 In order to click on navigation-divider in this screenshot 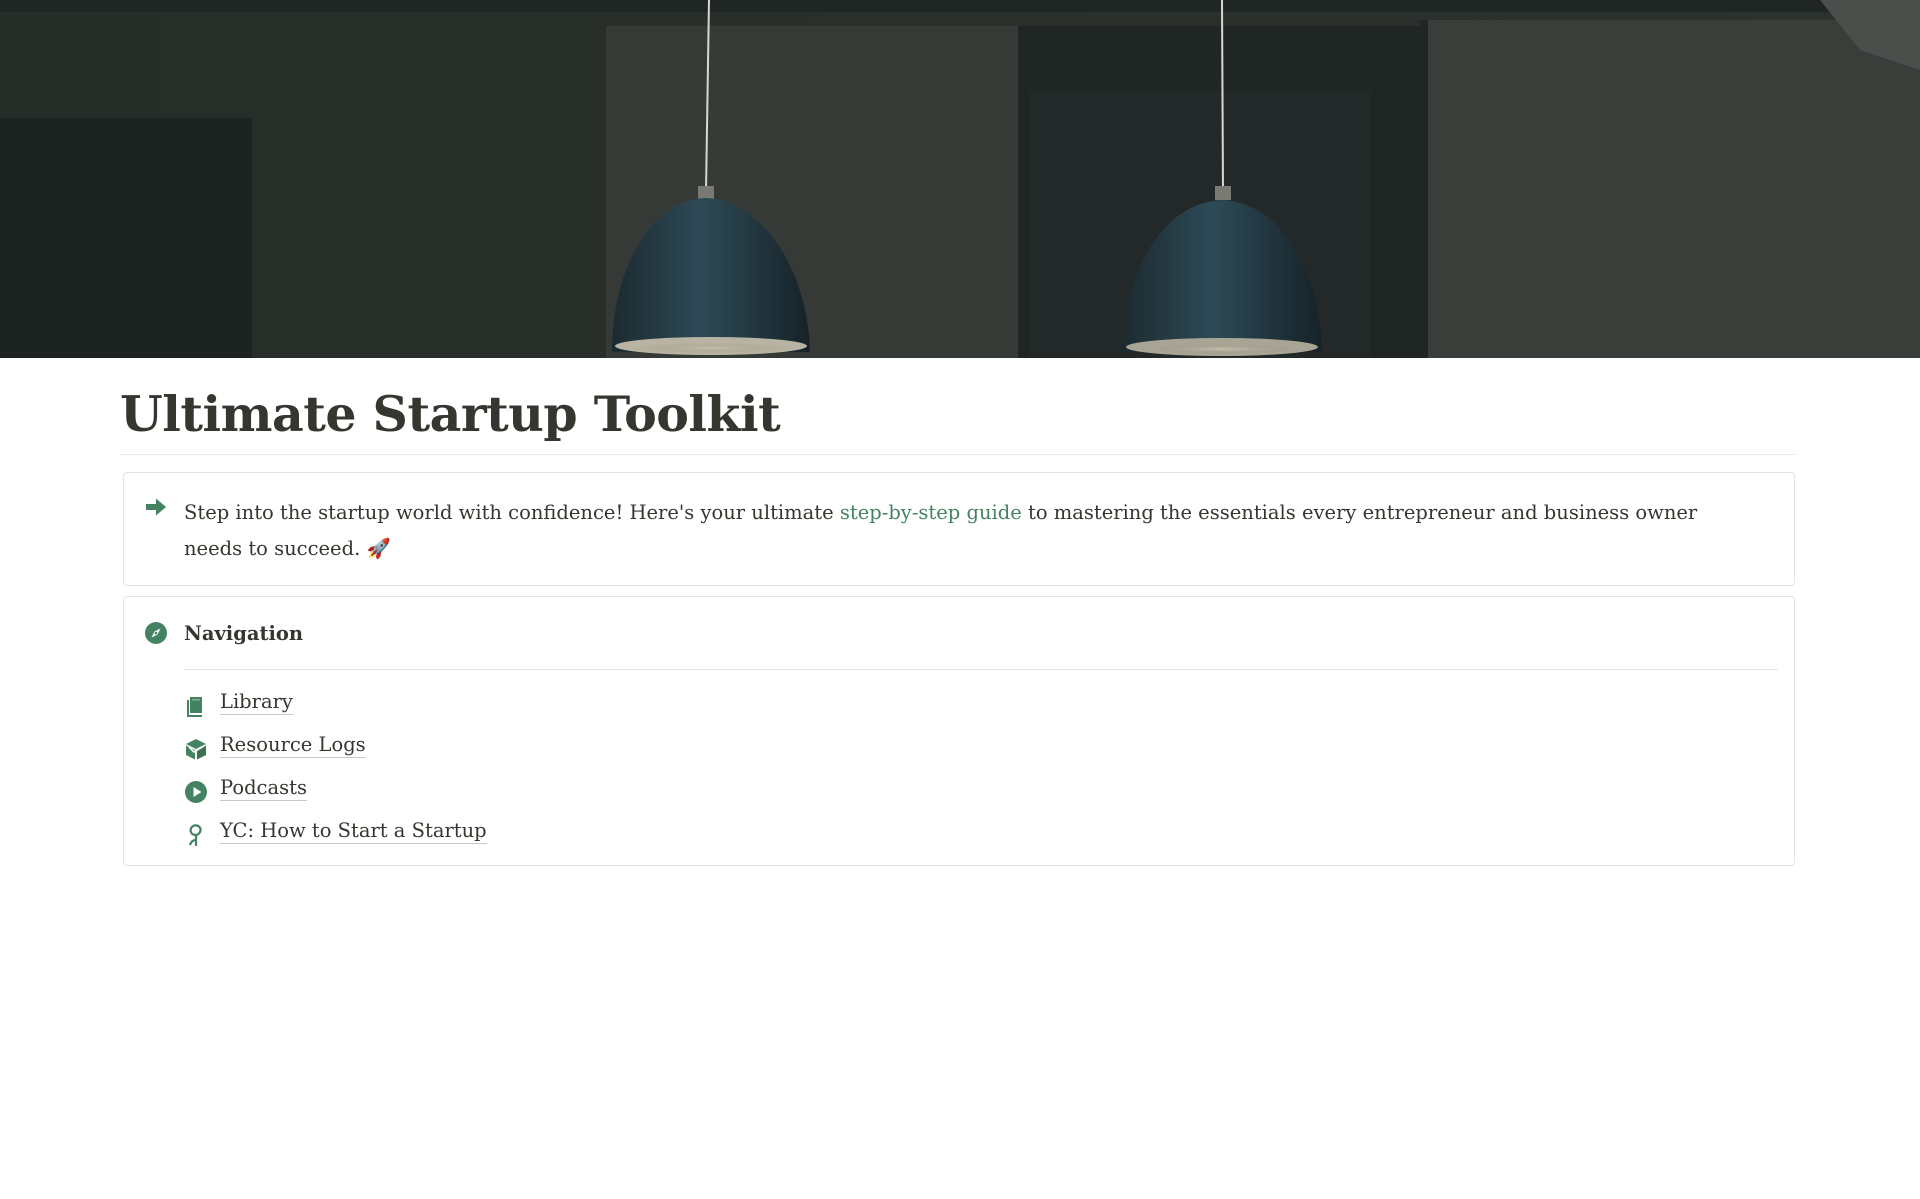, I will do `click(981, 669)`.